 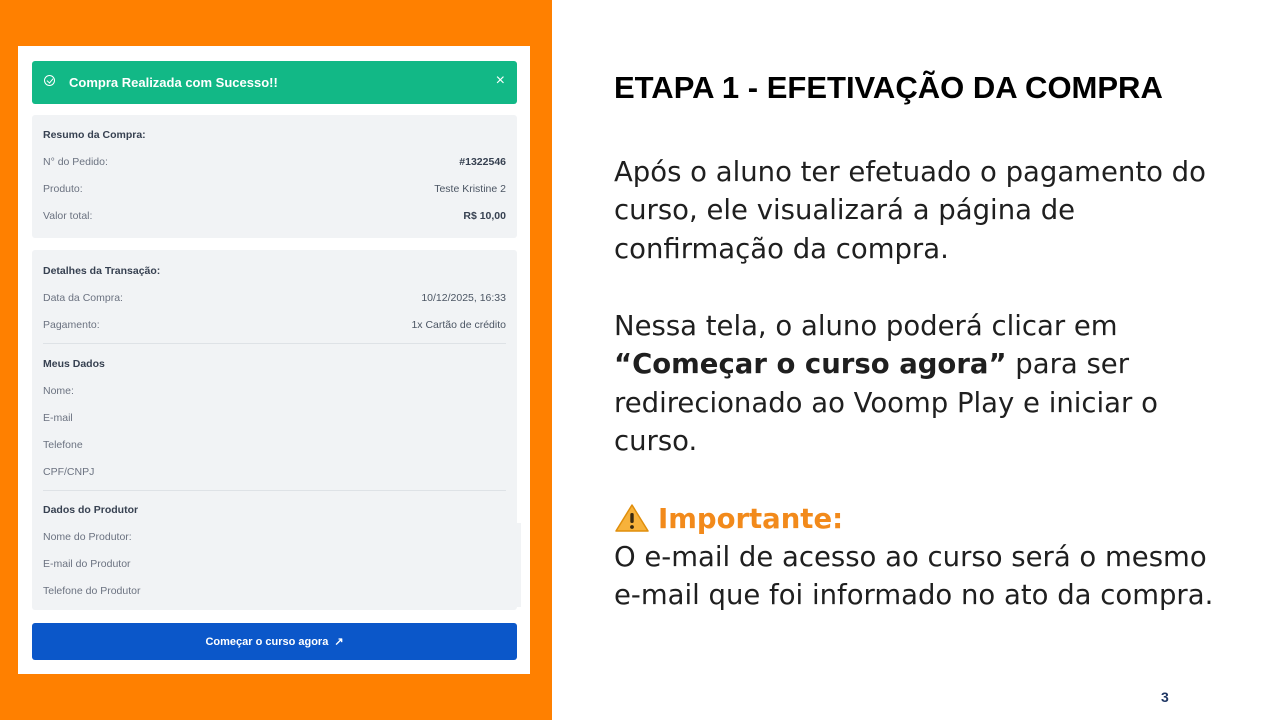 What do you see at coordinates (274, 565) in the screenshot?
I see `producer-email-row: E-mail do Produtor` at bounding box center [274, 565].